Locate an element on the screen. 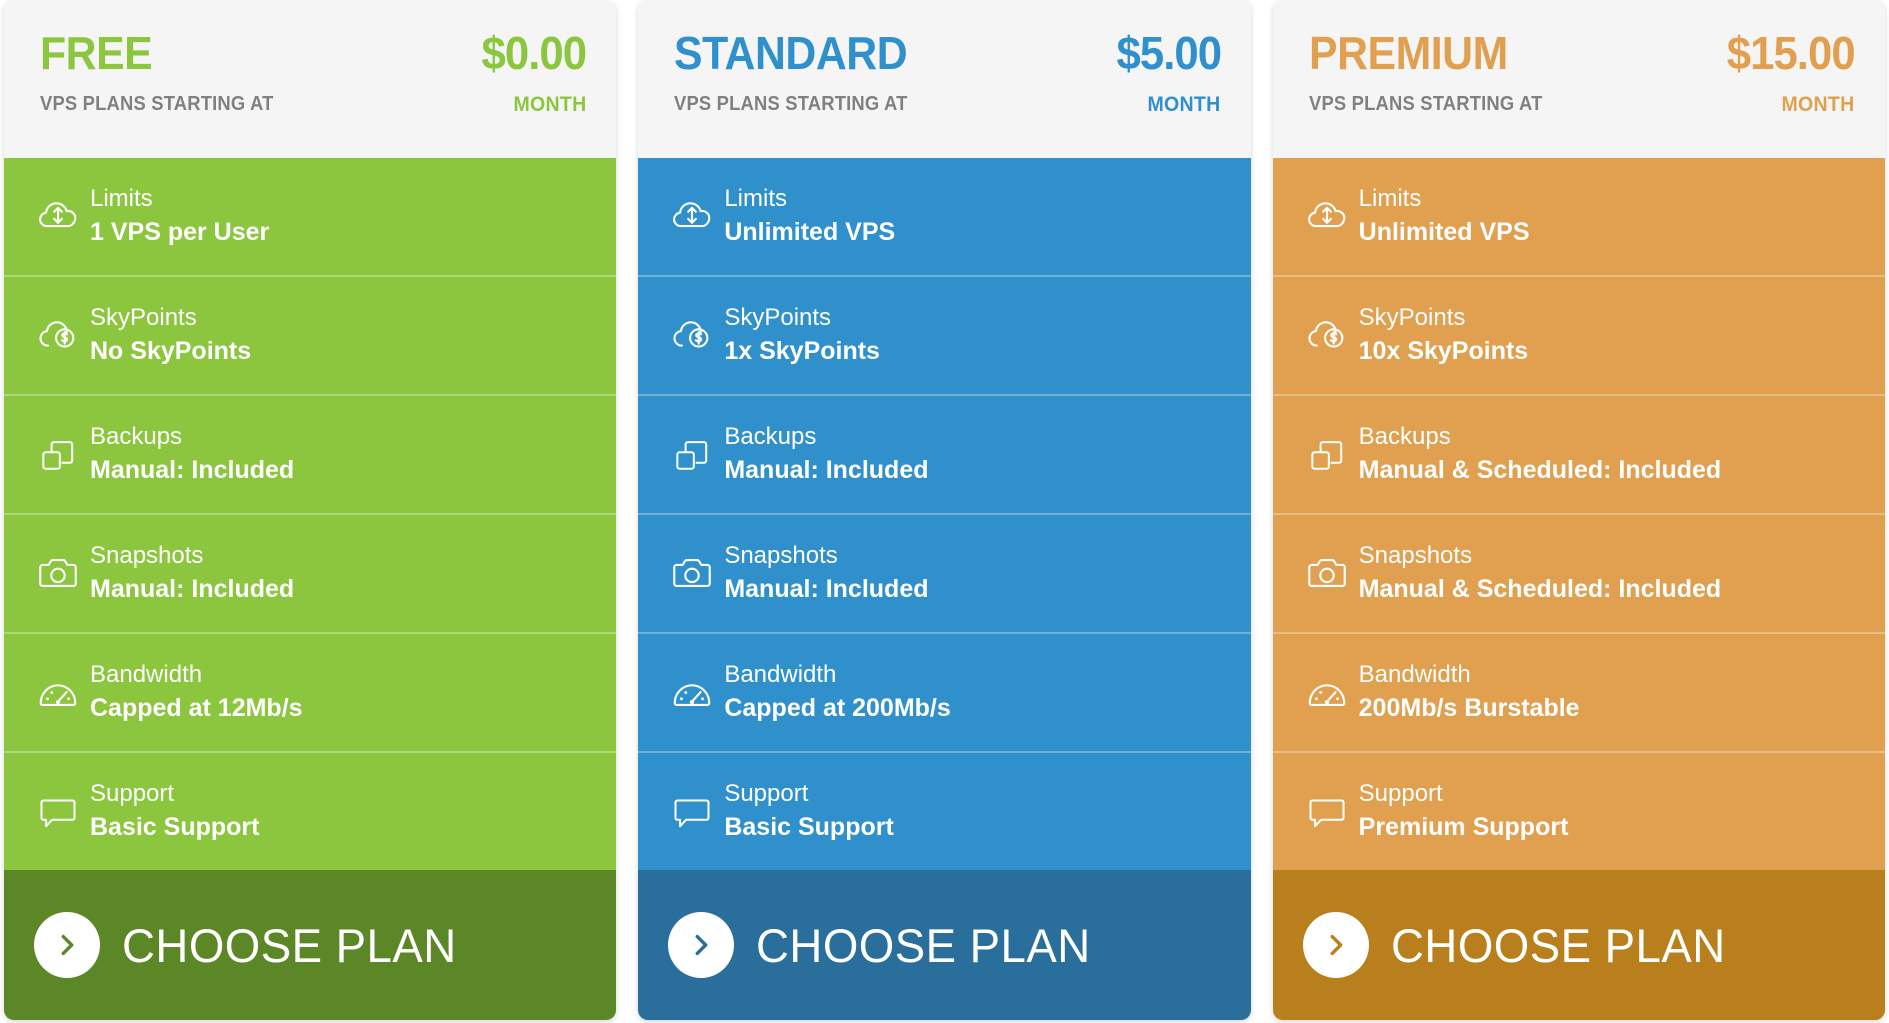 The height and width of the screenshot is (1023, 1889). feature-text: Snapshots Manual & Scheduled: Included is located at coordinates (1540, 573).